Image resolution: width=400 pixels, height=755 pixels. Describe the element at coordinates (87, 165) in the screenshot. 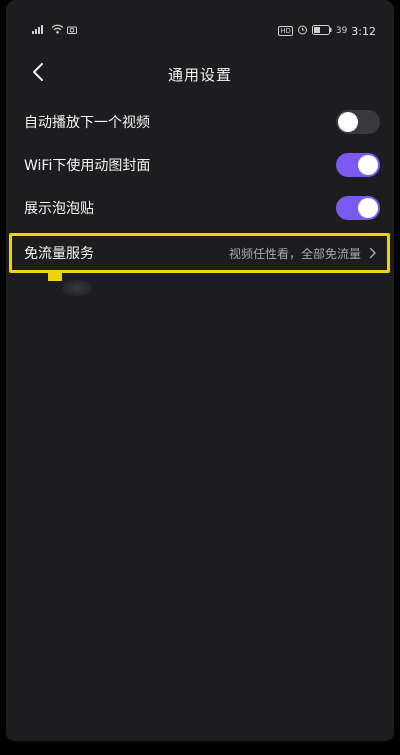

I see `setting-label: WiFi下使用动图封面` at that location.